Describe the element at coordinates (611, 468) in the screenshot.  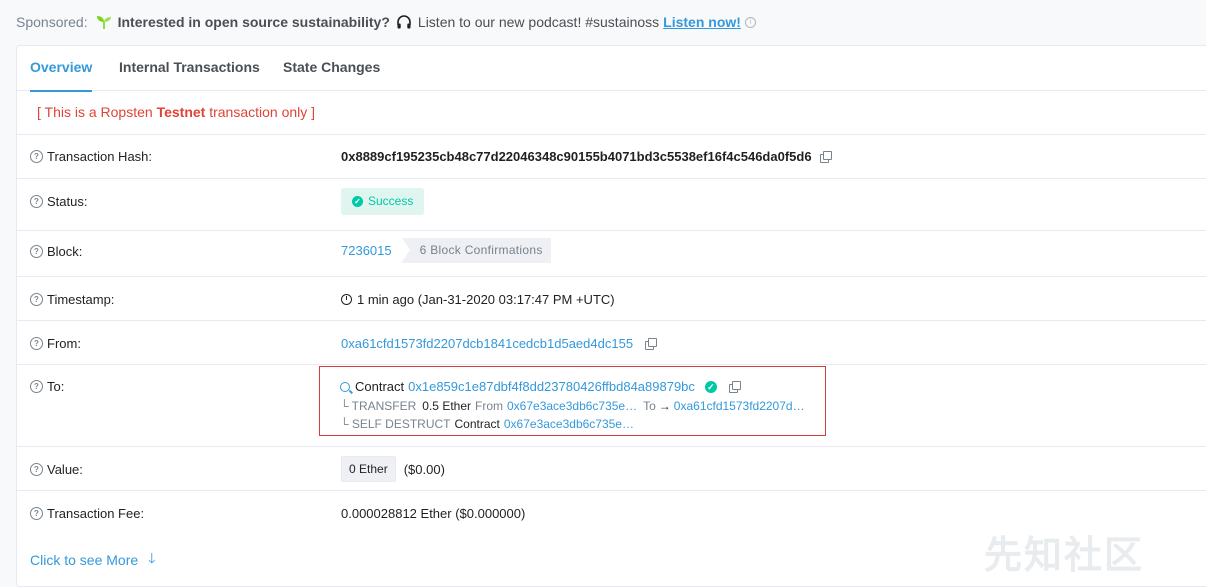
I see `row-value: ? Value: 0 Ether ($0.00)` at that location.